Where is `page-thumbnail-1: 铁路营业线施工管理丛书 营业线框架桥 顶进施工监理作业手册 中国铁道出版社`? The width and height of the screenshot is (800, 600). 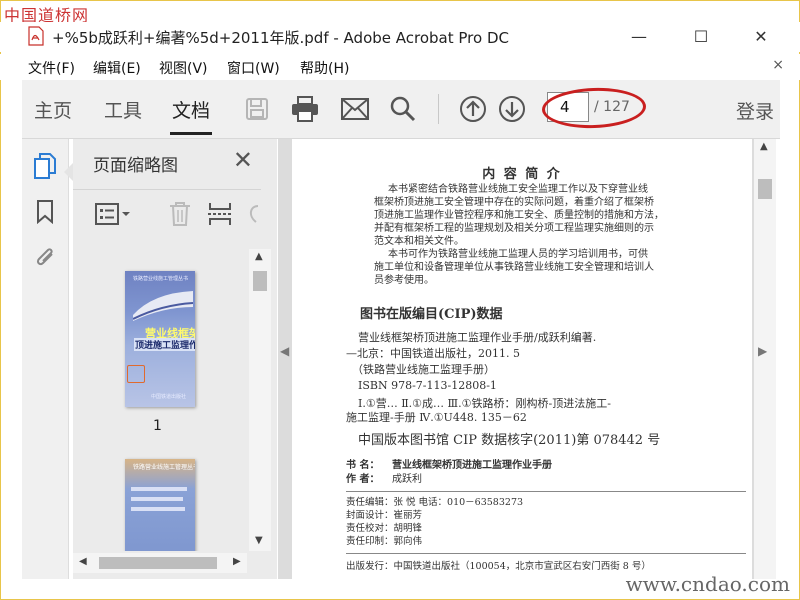 page-thumbnail-1: 铁路营业线施工管理丛书 营业线框架桥 顶进施工监理作业手册 中国铁道出版社 is located at coordinates (160, 339).